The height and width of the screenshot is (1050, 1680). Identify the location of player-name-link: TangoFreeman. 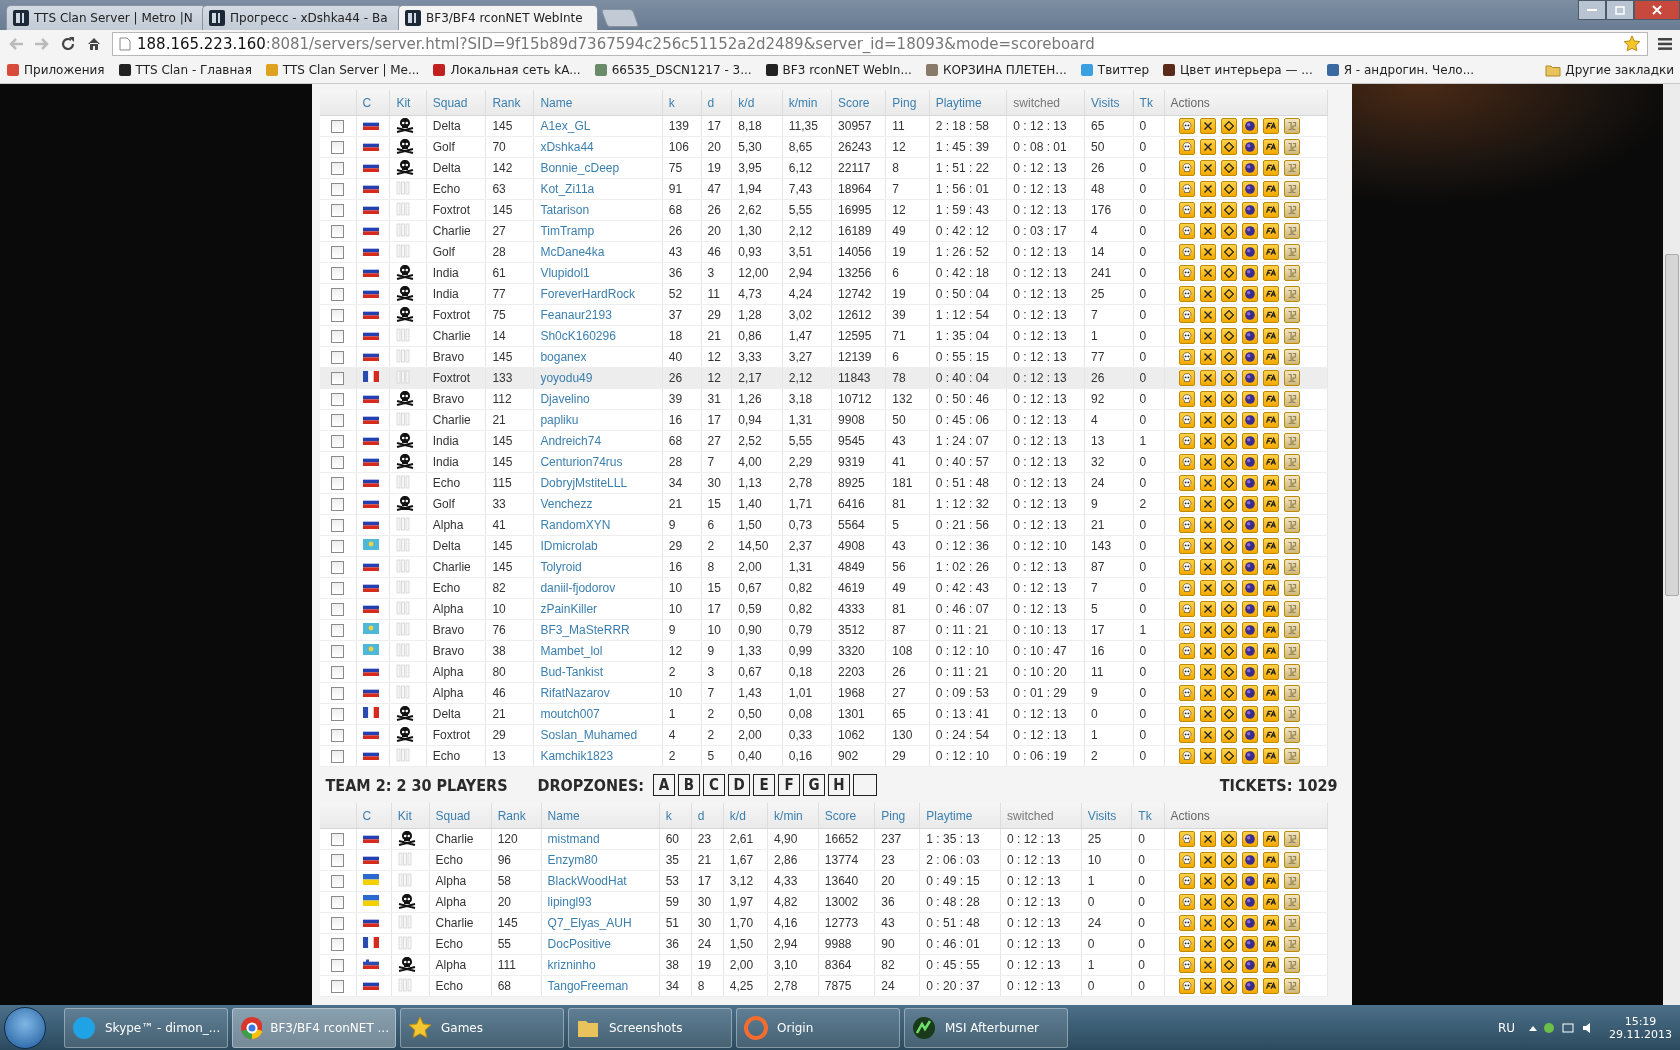
(588, 986).